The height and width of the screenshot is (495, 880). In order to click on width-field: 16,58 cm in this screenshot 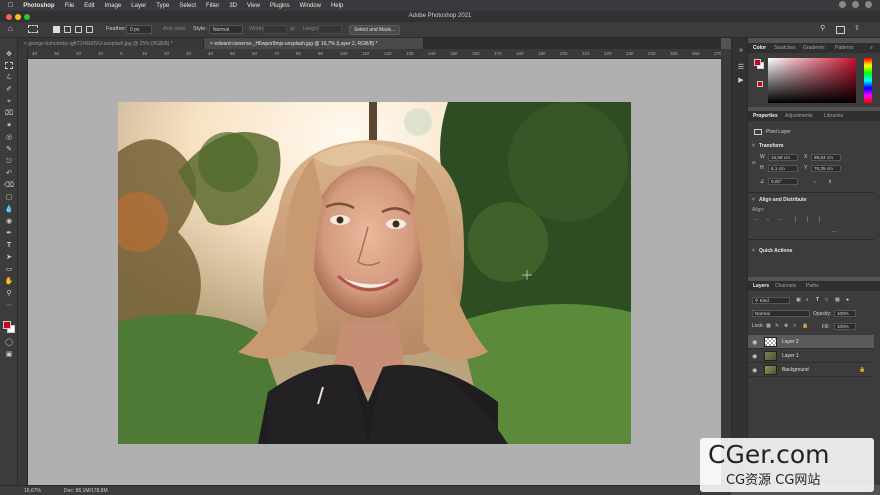, I will do `click(783, 157)`.